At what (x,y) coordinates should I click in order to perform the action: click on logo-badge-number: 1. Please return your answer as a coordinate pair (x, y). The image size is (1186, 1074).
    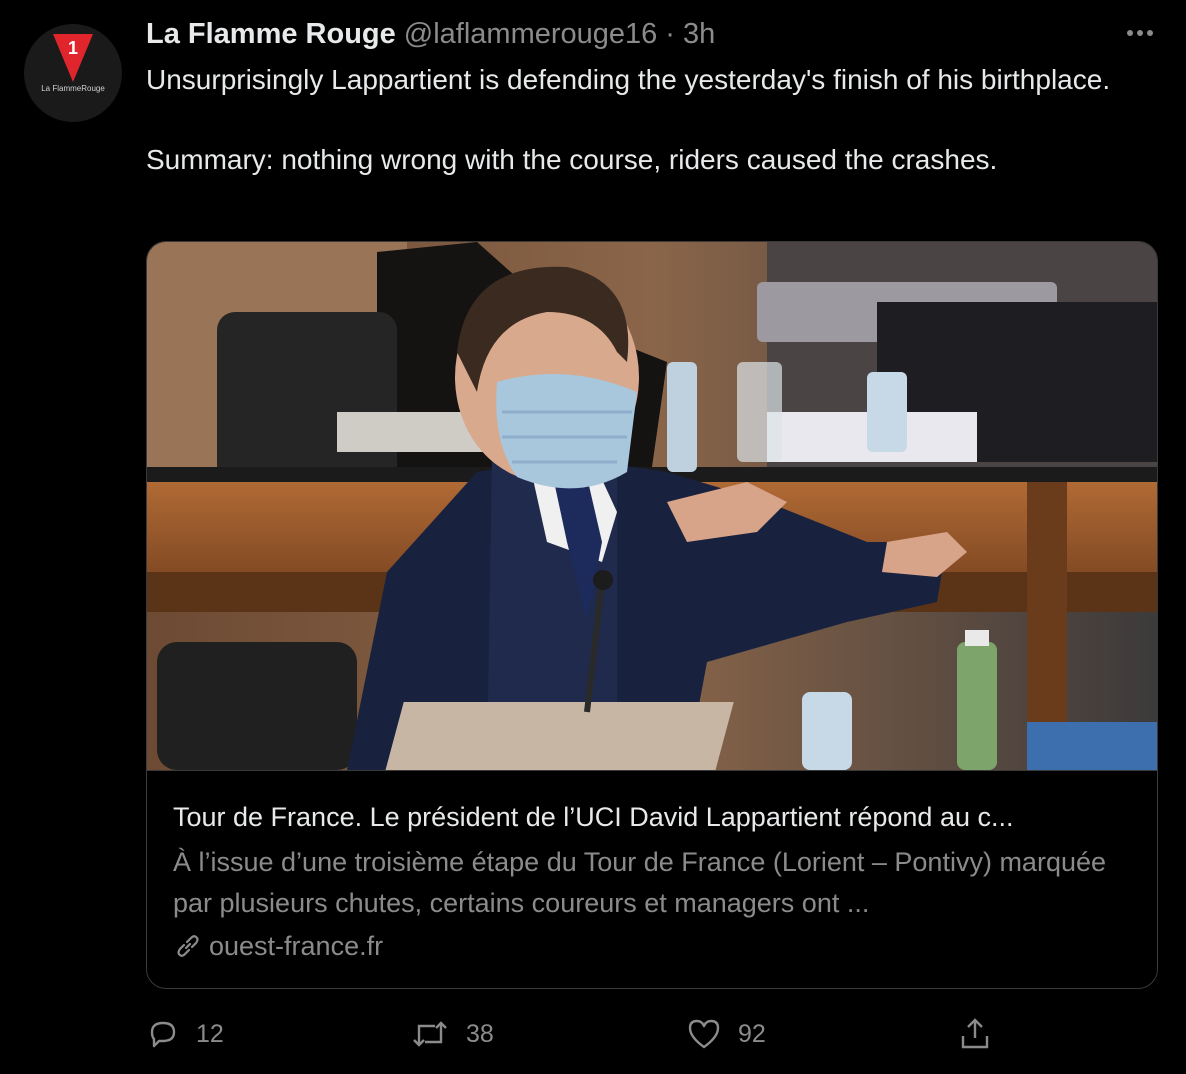
    Looking at the image, I should click on (72, 48).